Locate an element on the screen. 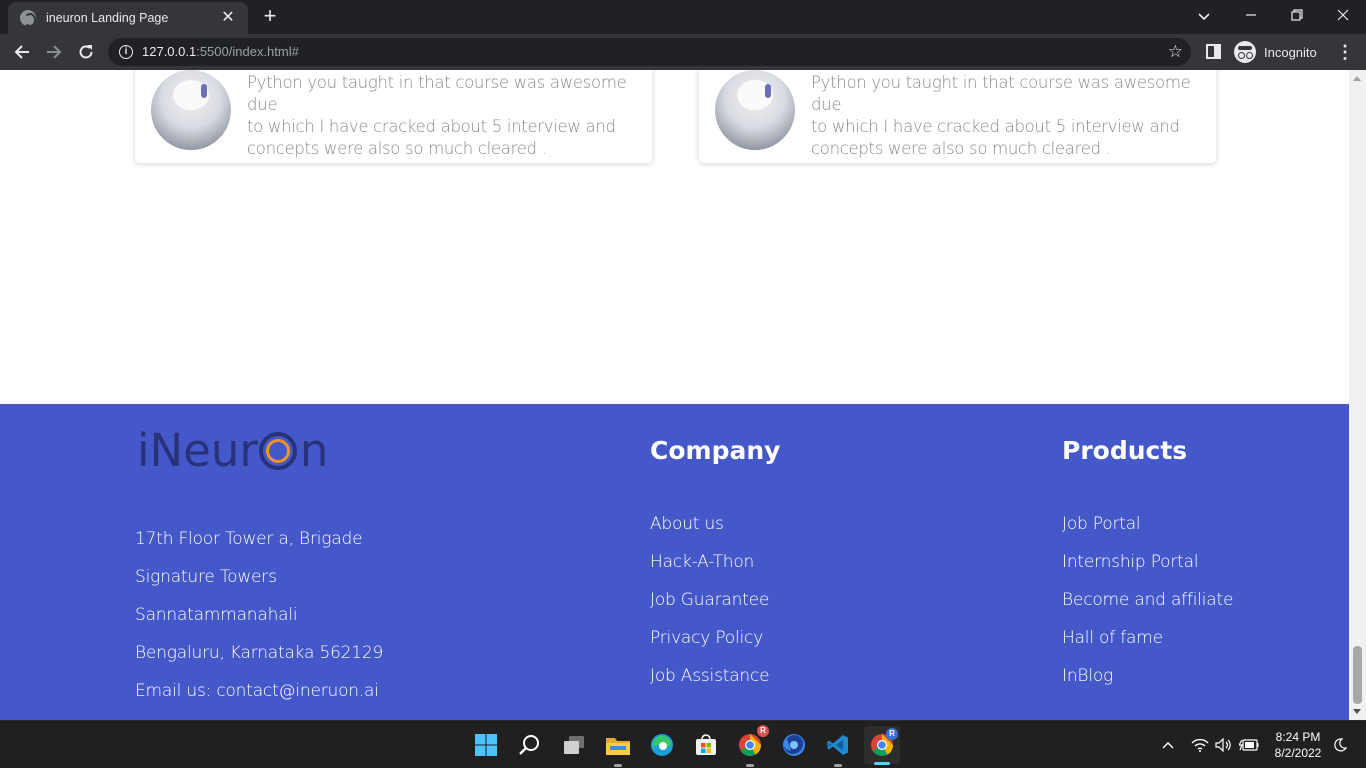 This screenshot has height=768, width=1366. globe-icon is located at coordinates (28, 18).